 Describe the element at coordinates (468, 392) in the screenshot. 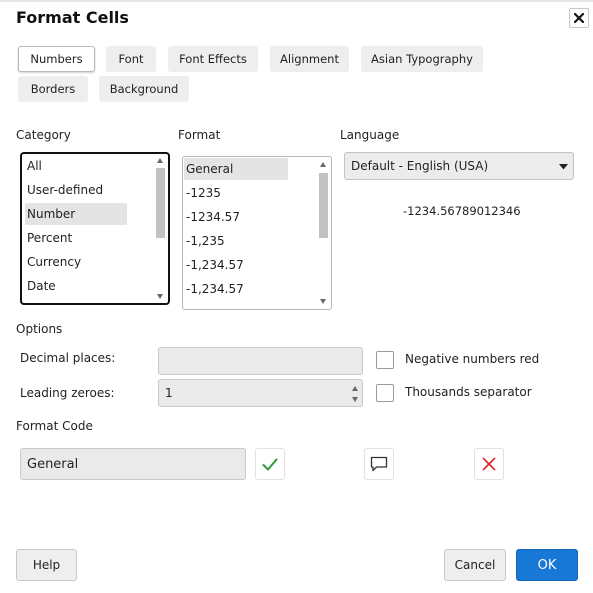

I see `thousands-separator-label: Thousands separator` at that location.